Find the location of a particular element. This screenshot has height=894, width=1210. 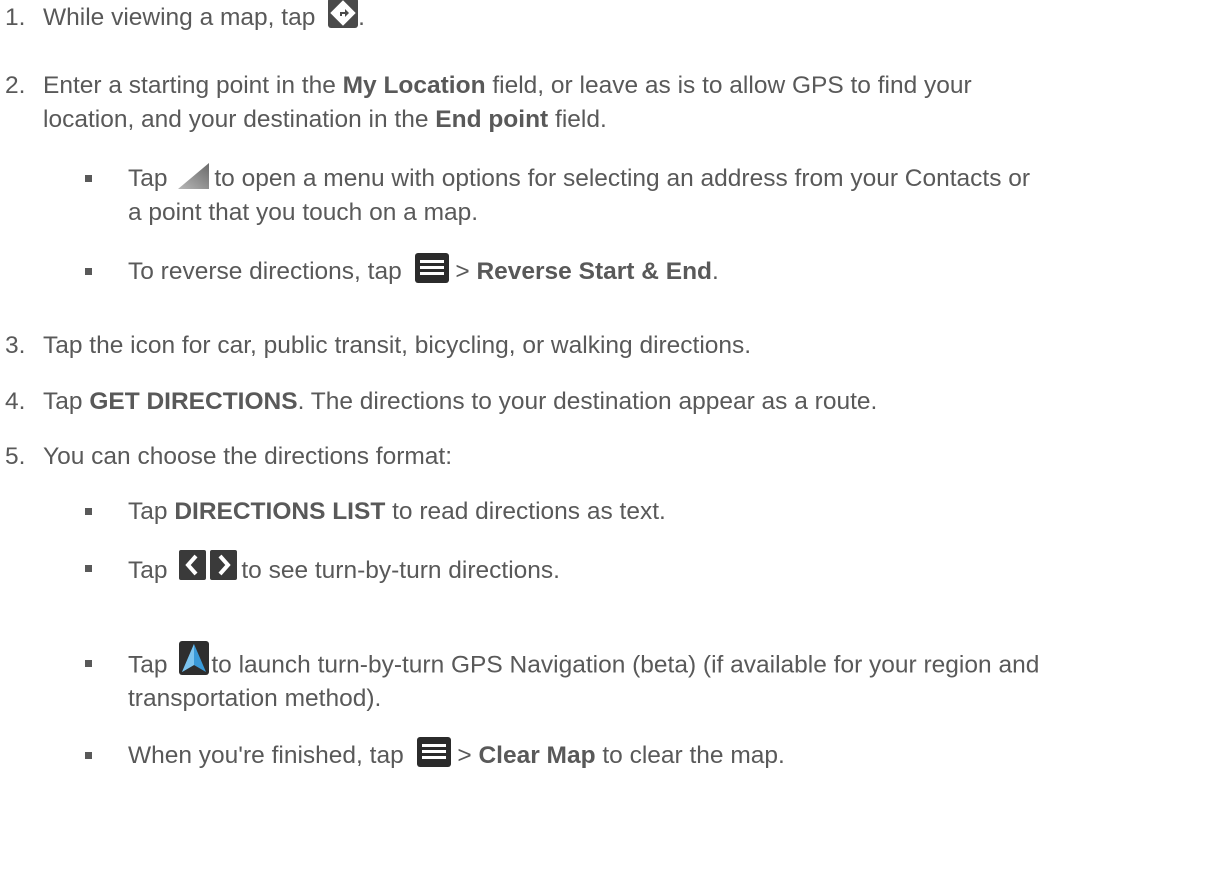

step-number: 1. is located at coordinates (15, 17).